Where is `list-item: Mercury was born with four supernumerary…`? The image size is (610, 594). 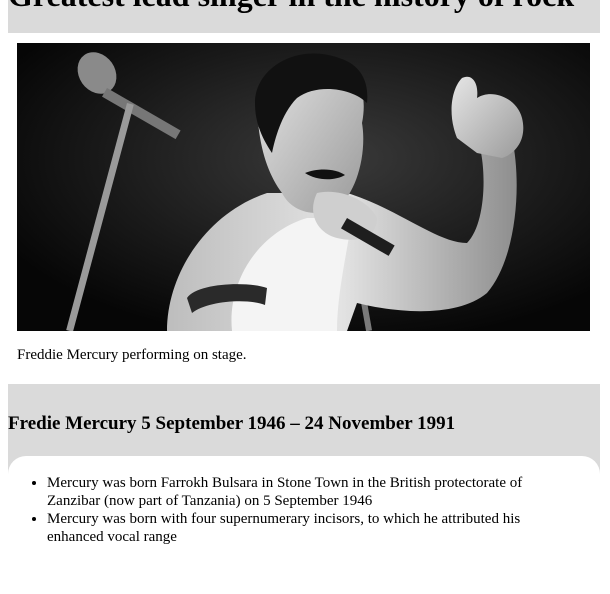 list-item: Mercury was born with four supernumerary… is located at coordinates (304, 527).